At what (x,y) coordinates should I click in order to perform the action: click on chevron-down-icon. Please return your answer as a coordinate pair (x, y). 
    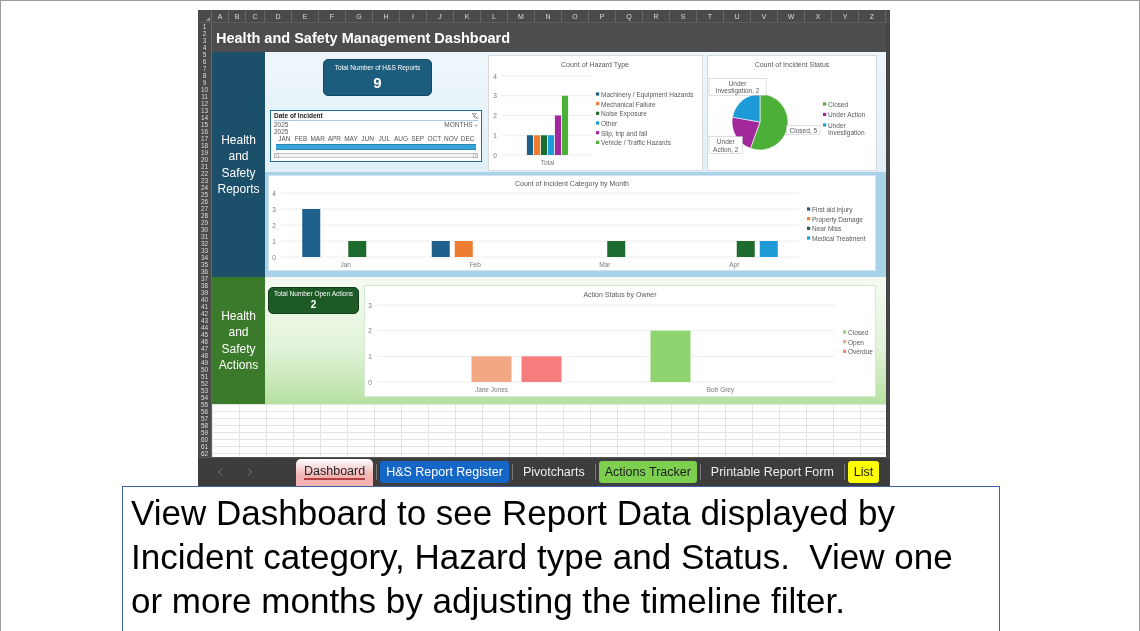
    Looking at the image, I should click on (476, 125).